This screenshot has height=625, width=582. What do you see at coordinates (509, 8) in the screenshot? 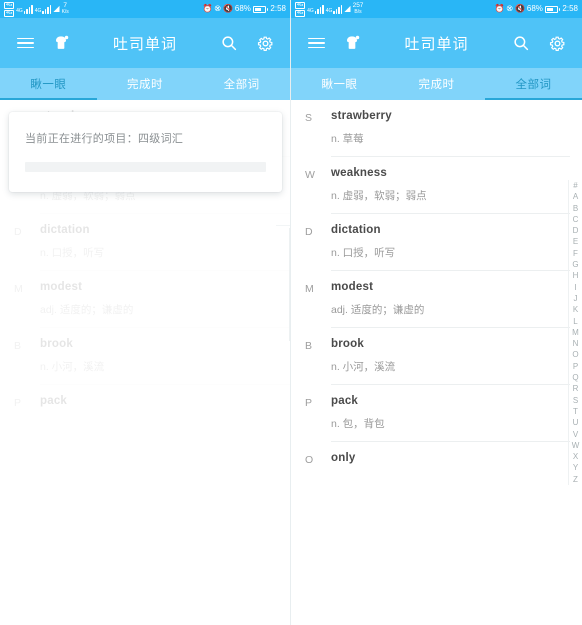
I see `bluetooth-icon: ⮿` at bounding box center [509, 8].